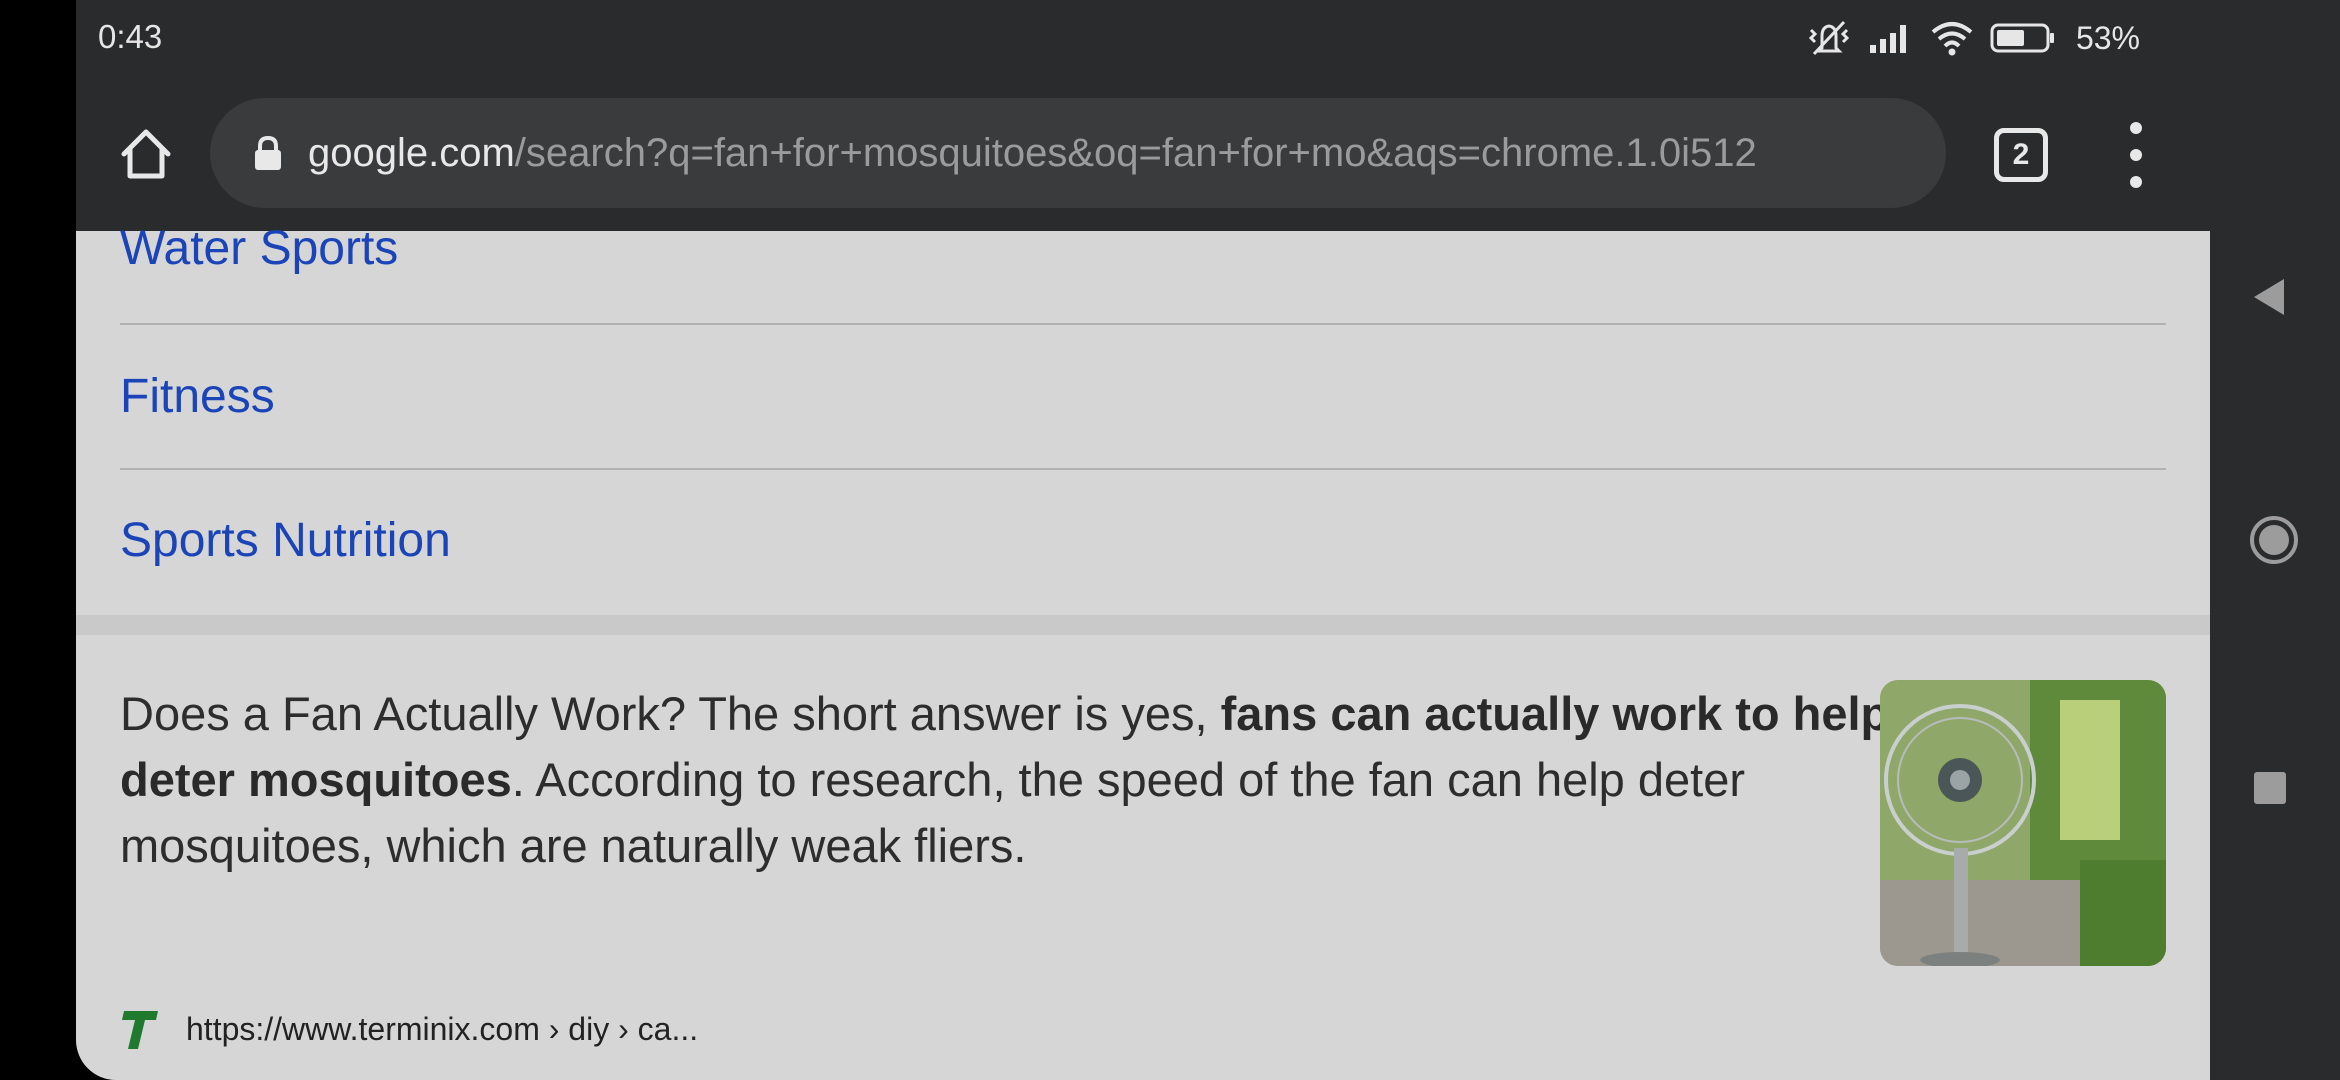 Image resolution: width=2340 pixels, height=1080 pixels. I want to click on home-icon, so click(146, 154).